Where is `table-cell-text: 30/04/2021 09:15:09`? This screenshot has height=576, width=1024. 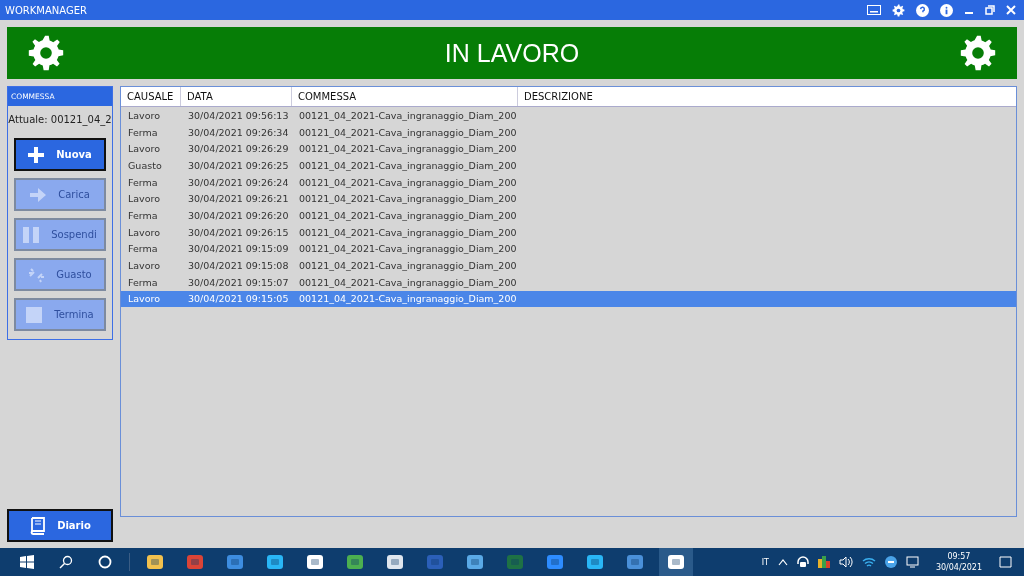
table-cell-text: 30/04/2021 09:15:09 is located at coordinates (238, 249).